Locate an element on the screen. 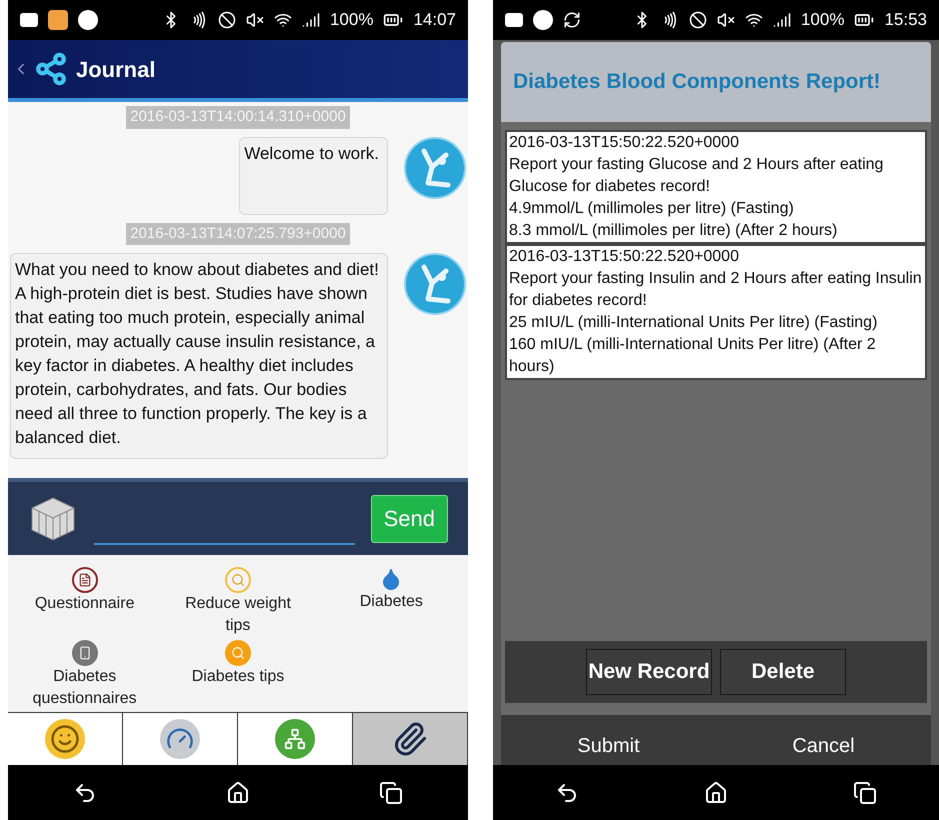 This screenshot has height=820, width=939. message-bubble: Welcome to work. is located at coordinates (313, 175).